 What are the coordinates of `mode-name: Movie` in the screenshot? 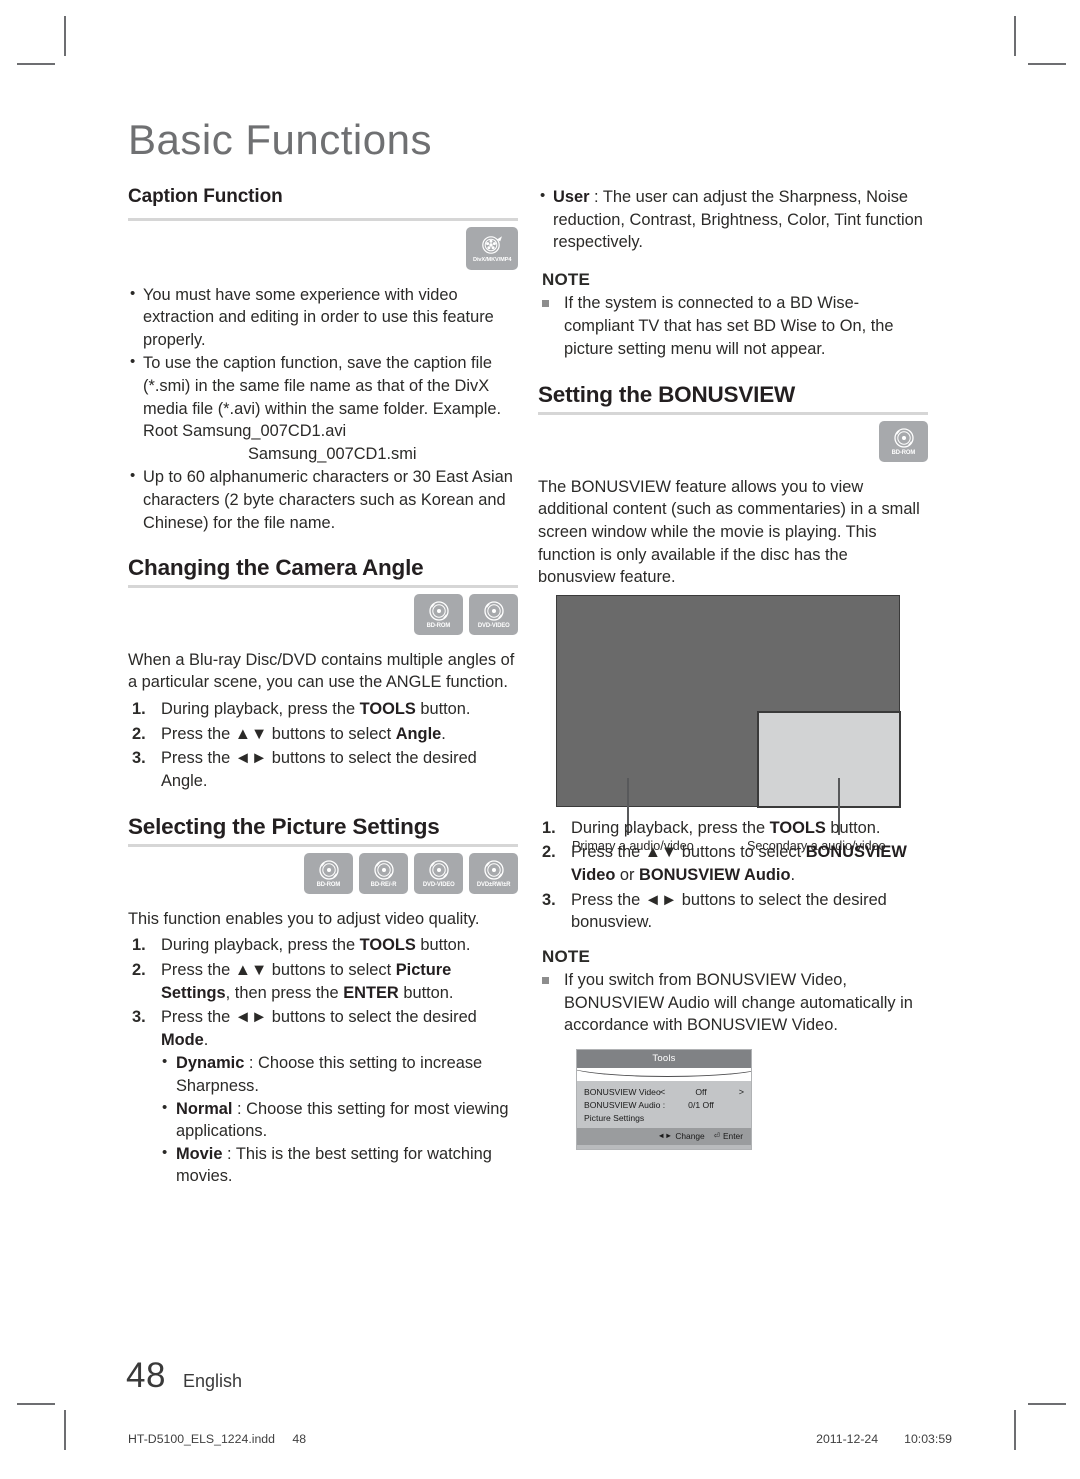 It's located at (199, 1153).